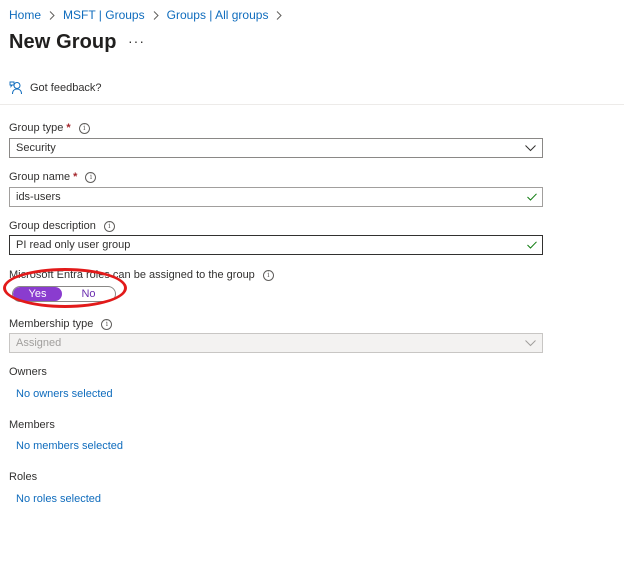 The image size is (624, 578). I want to click on roles-label: Roles, so click(23, 477).